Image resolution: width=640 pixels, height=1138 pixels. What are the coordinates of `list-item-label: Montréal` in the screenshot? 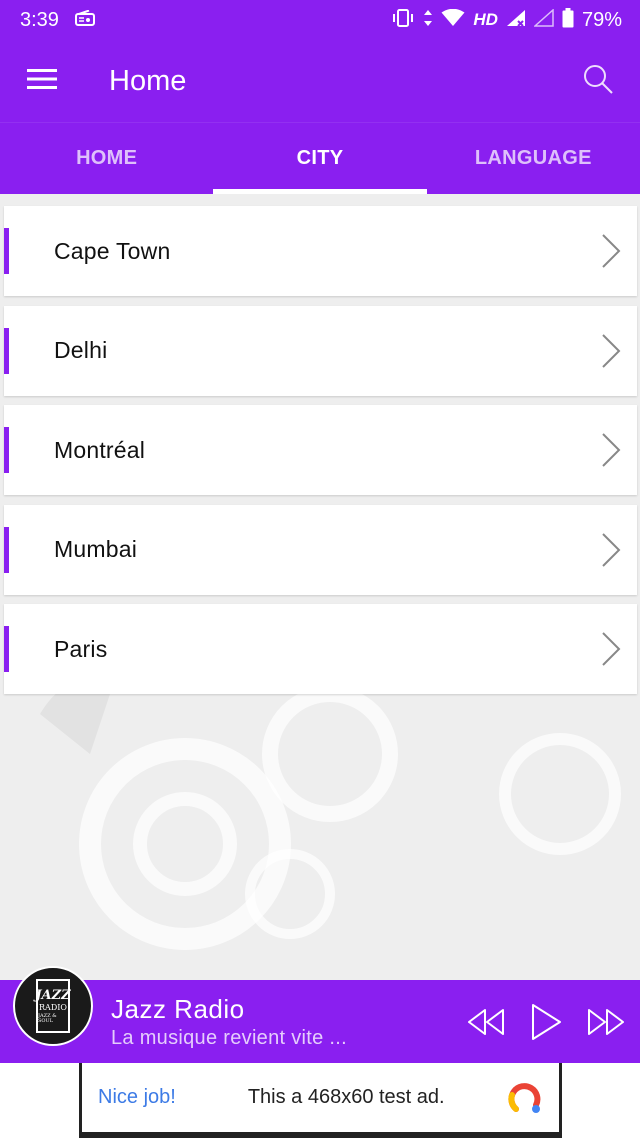 It's located at (100, 449).